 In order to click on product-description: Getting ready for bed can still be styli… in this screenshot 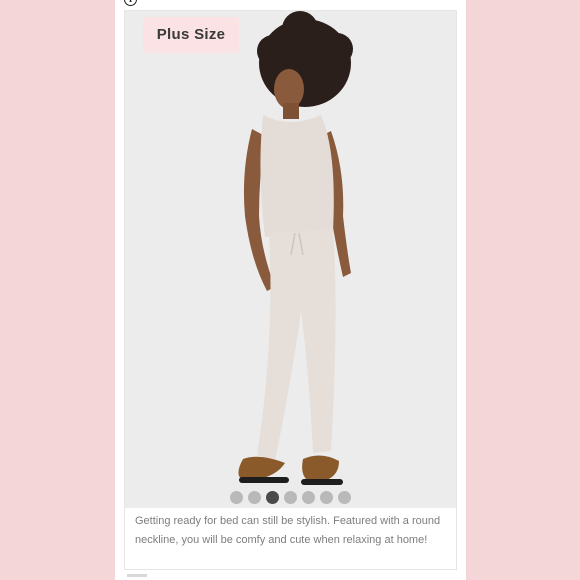, I will do `click(288, 530)`.